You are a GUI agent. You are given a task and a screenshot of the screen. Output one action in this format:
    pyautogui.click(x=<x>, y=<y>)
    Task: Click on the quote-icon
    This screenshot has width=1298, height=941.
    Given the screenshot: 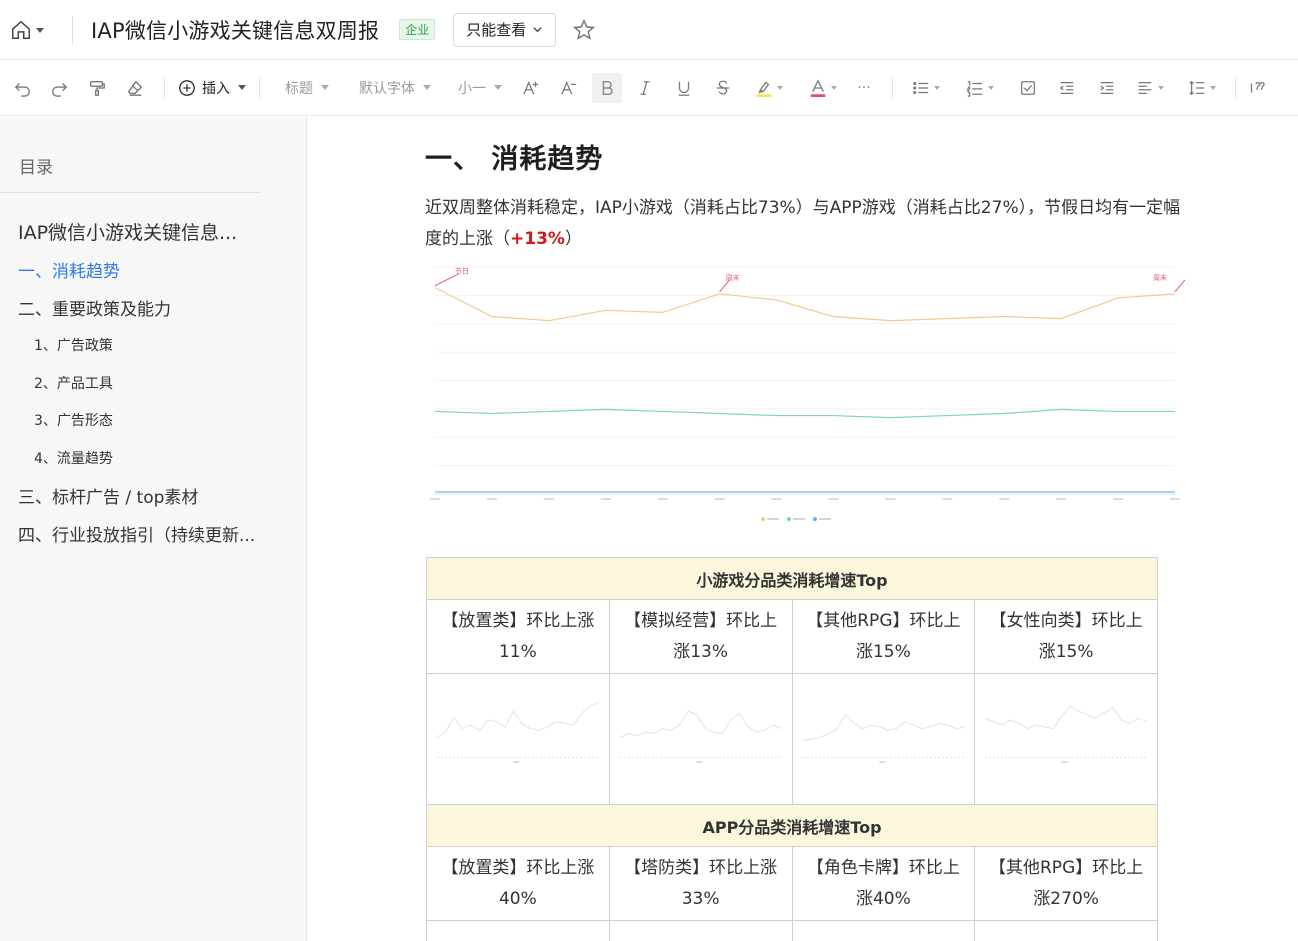 What is the action you would take?
    pyautogui.click(x=1257, y=86)
    